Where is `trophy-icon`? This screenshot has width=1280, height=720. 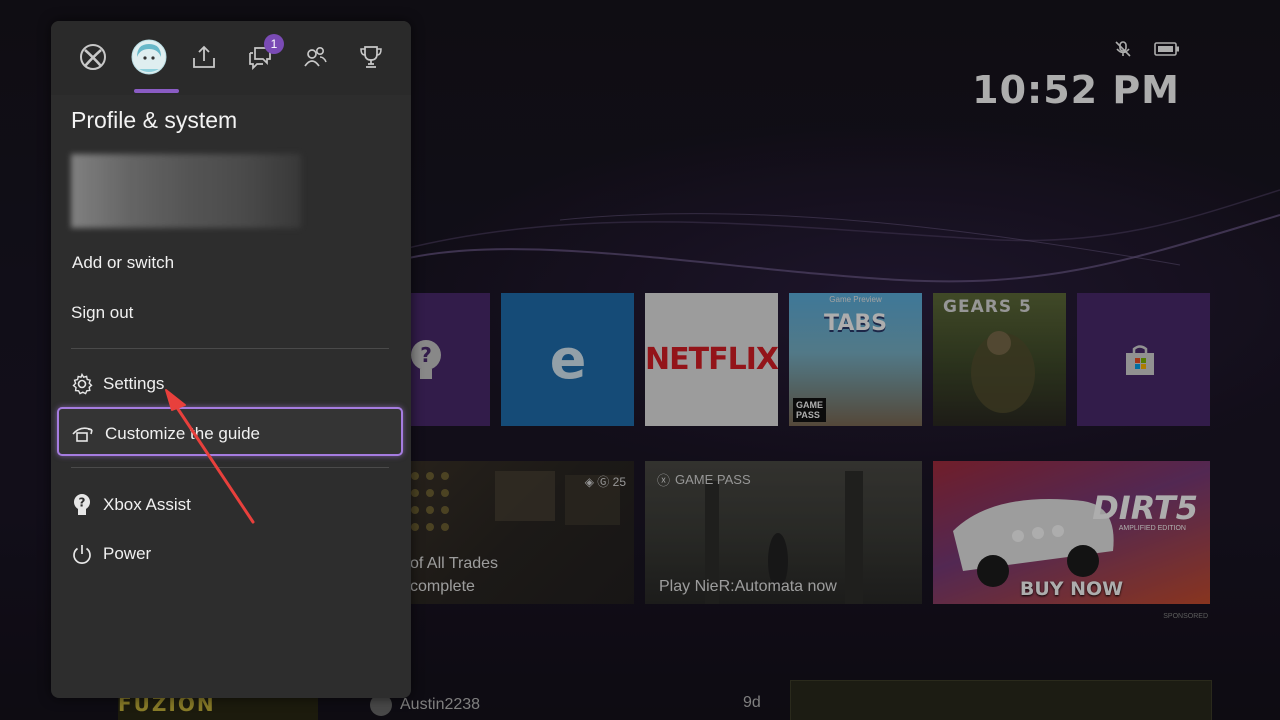 trophy-icon is located at coordinates (371, 57).